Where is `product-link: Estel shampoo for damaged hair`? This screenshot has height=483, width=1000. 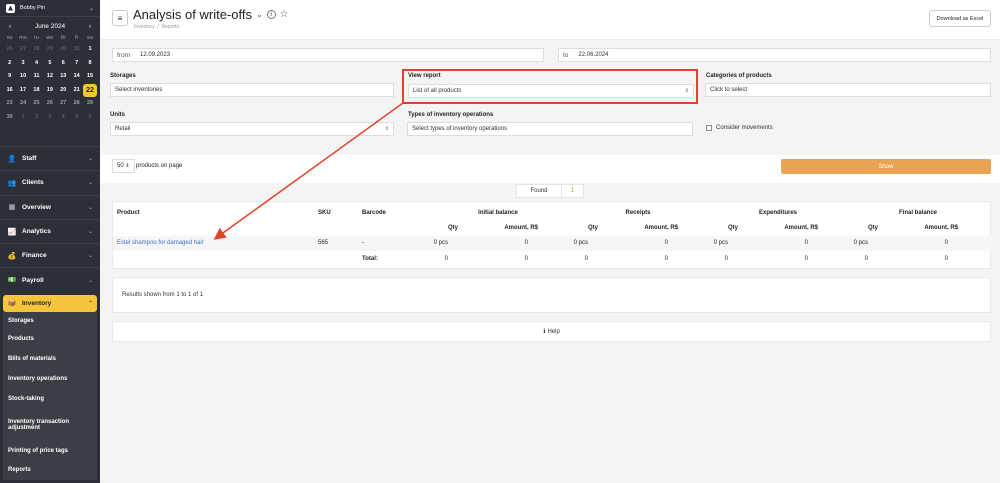
product-link: Estel shampoo for damaged hair is located at coordinates (160, 243).